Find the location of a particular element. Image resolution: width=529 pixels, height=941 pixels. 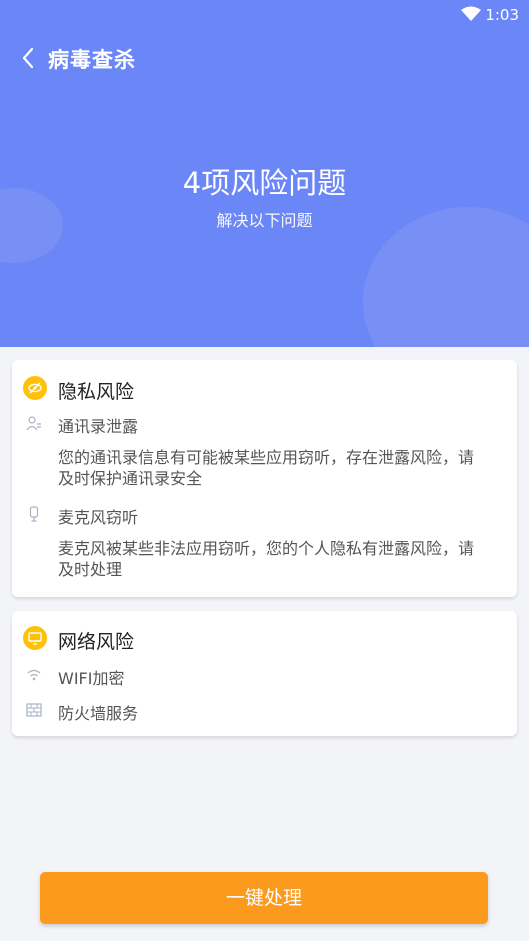

back-arrow-icon is located at coordinates (28, 58).